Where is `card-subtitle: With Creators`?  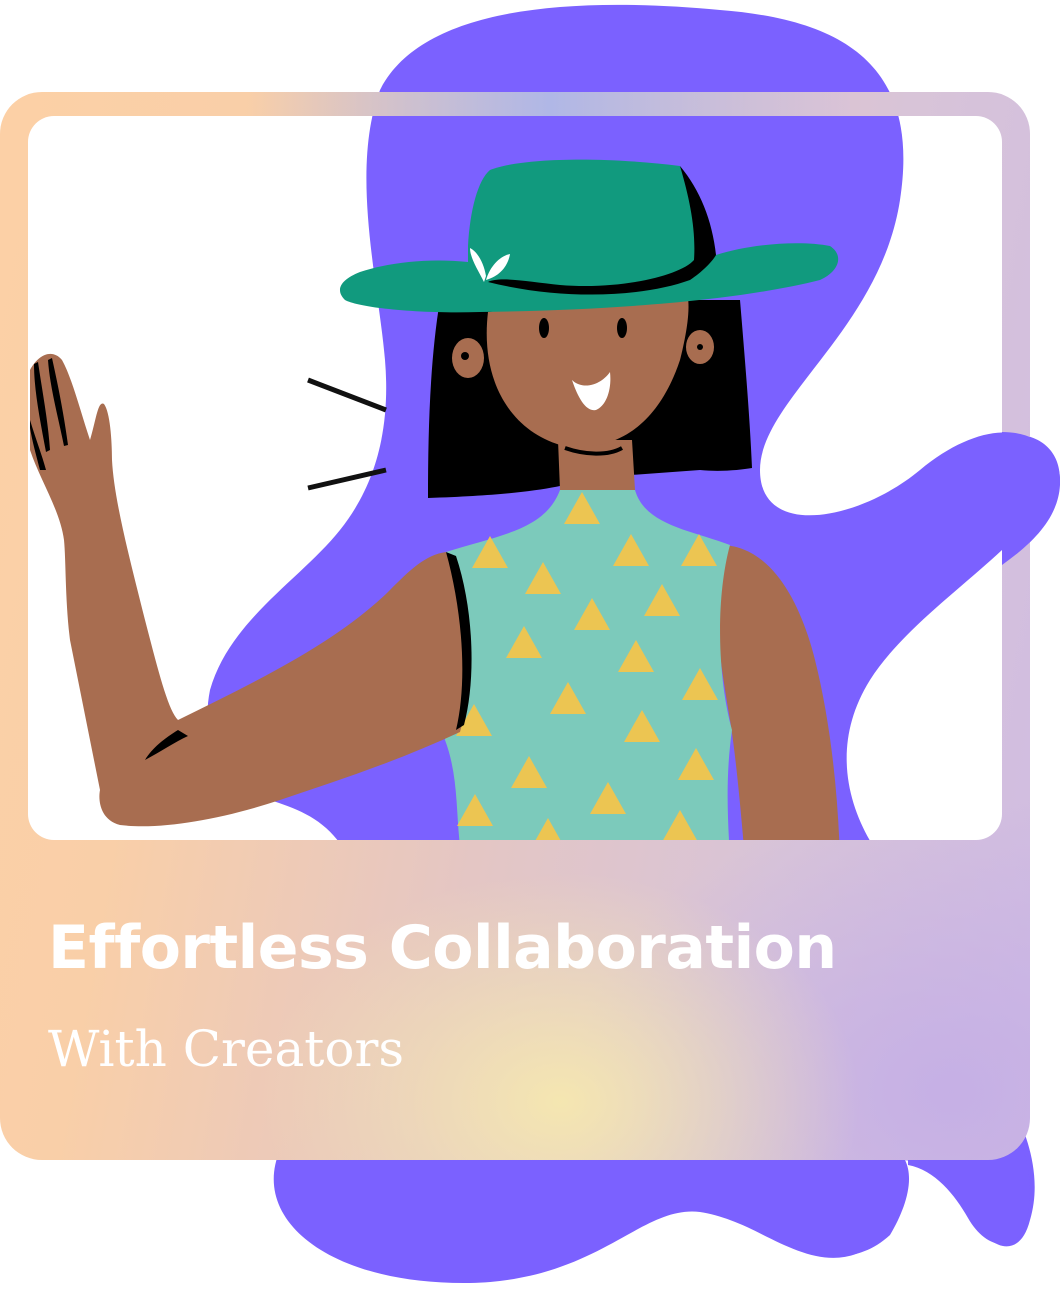
card-subtitle: With Creators is located at coordinates (226, 1049).